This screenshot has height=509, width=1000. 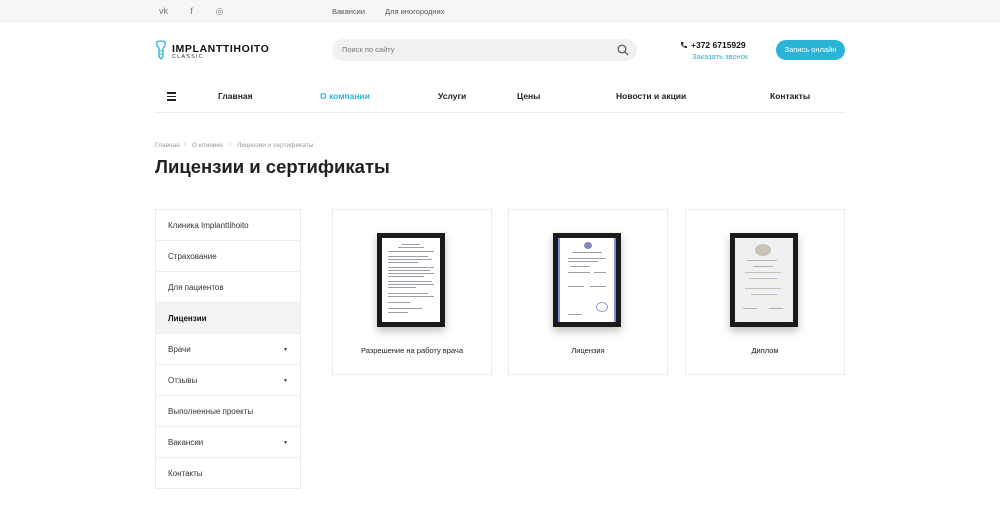 What do you see at coordinates (179, 349) in the screenshot?
I see `sidebar-item-label: Врачи` at bounding box center [179, 349].